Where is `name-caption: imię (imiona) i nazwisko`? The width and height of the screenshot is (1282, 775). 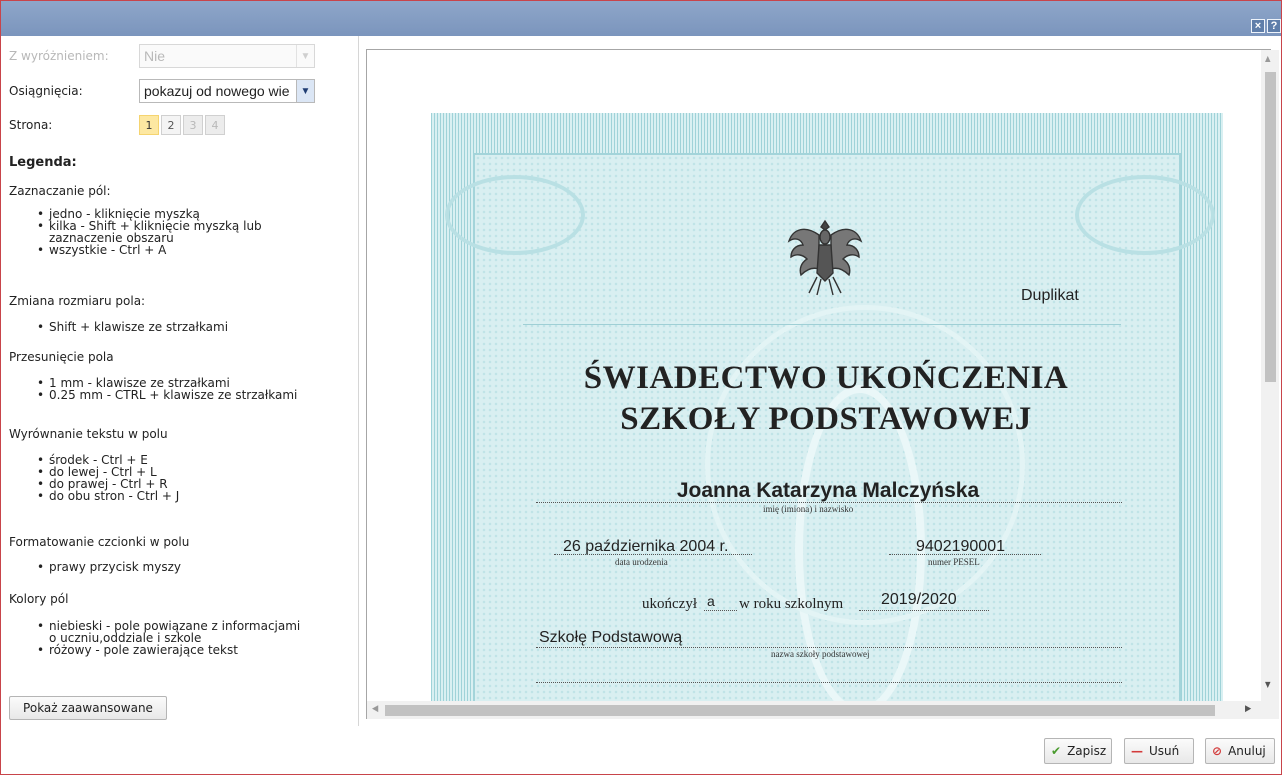
name-caption: imię (imiona) i nazwisko is located at coordinates (808, 509).